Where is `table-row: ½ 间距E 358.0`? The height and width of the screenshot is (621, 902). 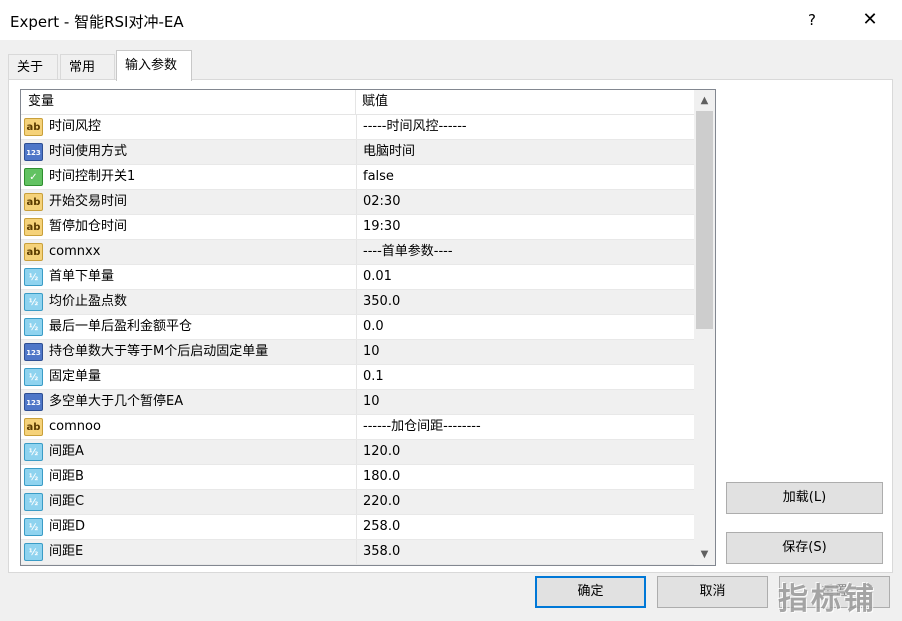 table-row: ½ 间距E 358.0 is located at coordinates (357, 552).